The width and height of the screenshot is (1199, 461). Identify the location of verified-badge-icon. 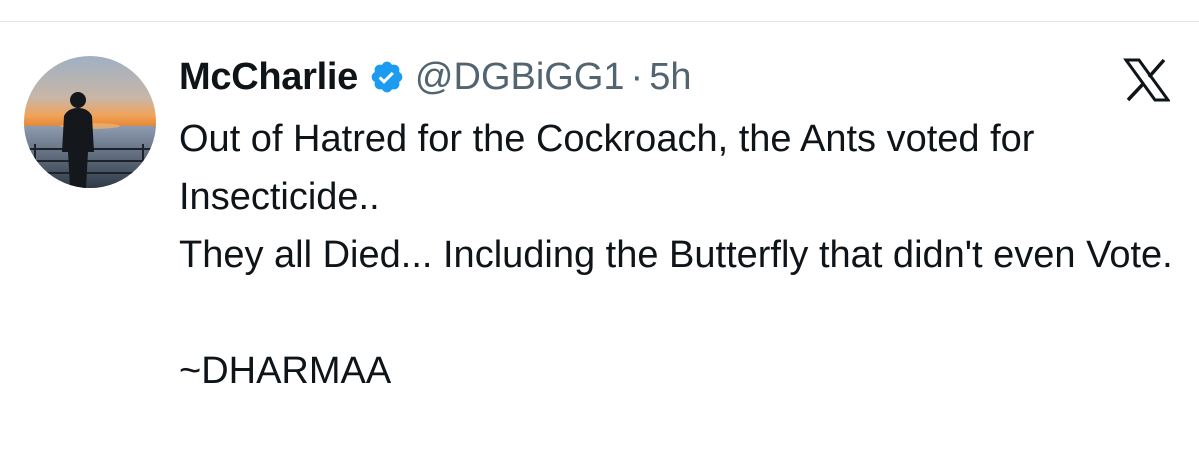
(387, 77).